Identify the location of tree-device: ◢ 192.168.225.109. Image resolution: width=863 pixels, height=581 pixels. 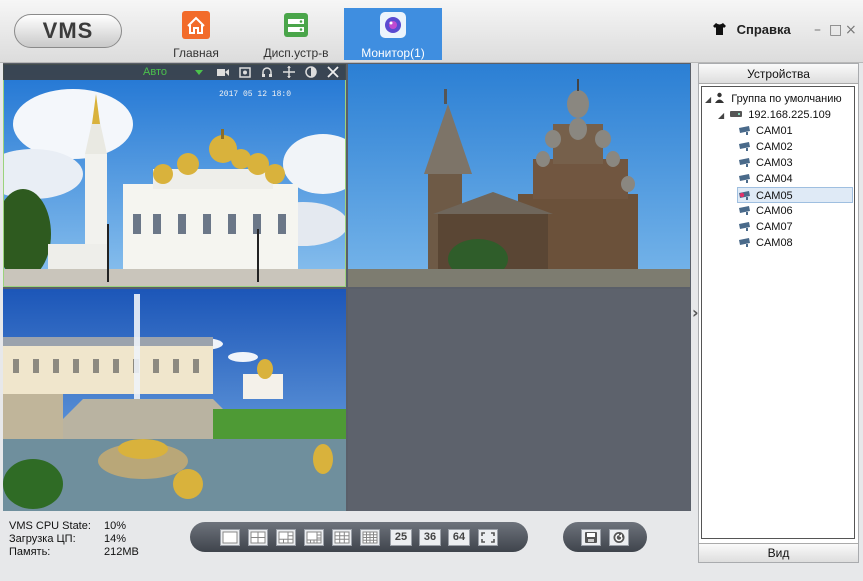
(774, 115).